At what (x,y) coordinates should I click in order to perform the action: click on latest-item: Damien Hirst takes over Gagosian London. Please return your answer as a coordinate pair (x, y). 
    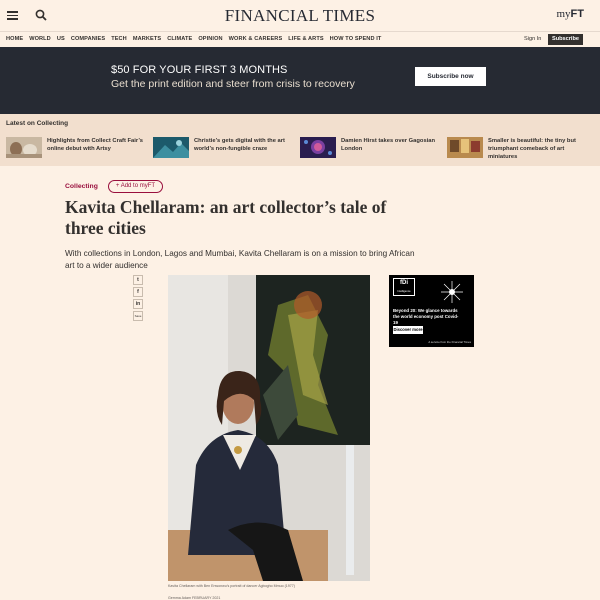
    Looking at the image, I should click on (370, 149).